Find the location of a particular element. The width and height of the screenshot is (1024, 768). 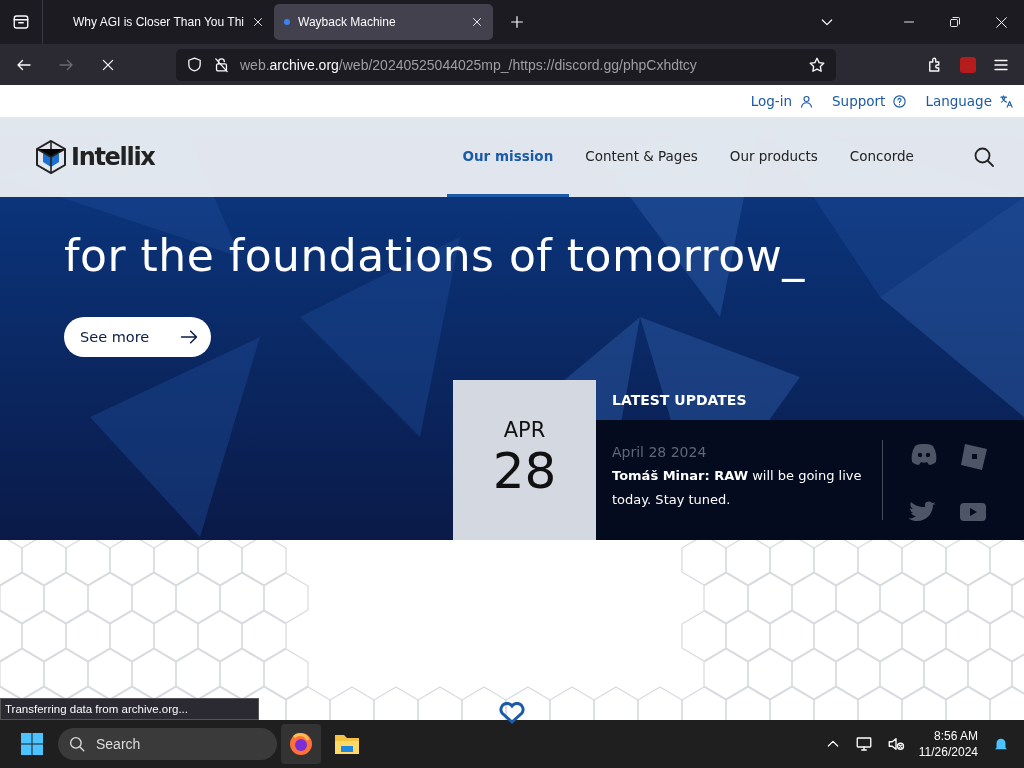

see-more-button: See more is located at coordinates (138, 337).